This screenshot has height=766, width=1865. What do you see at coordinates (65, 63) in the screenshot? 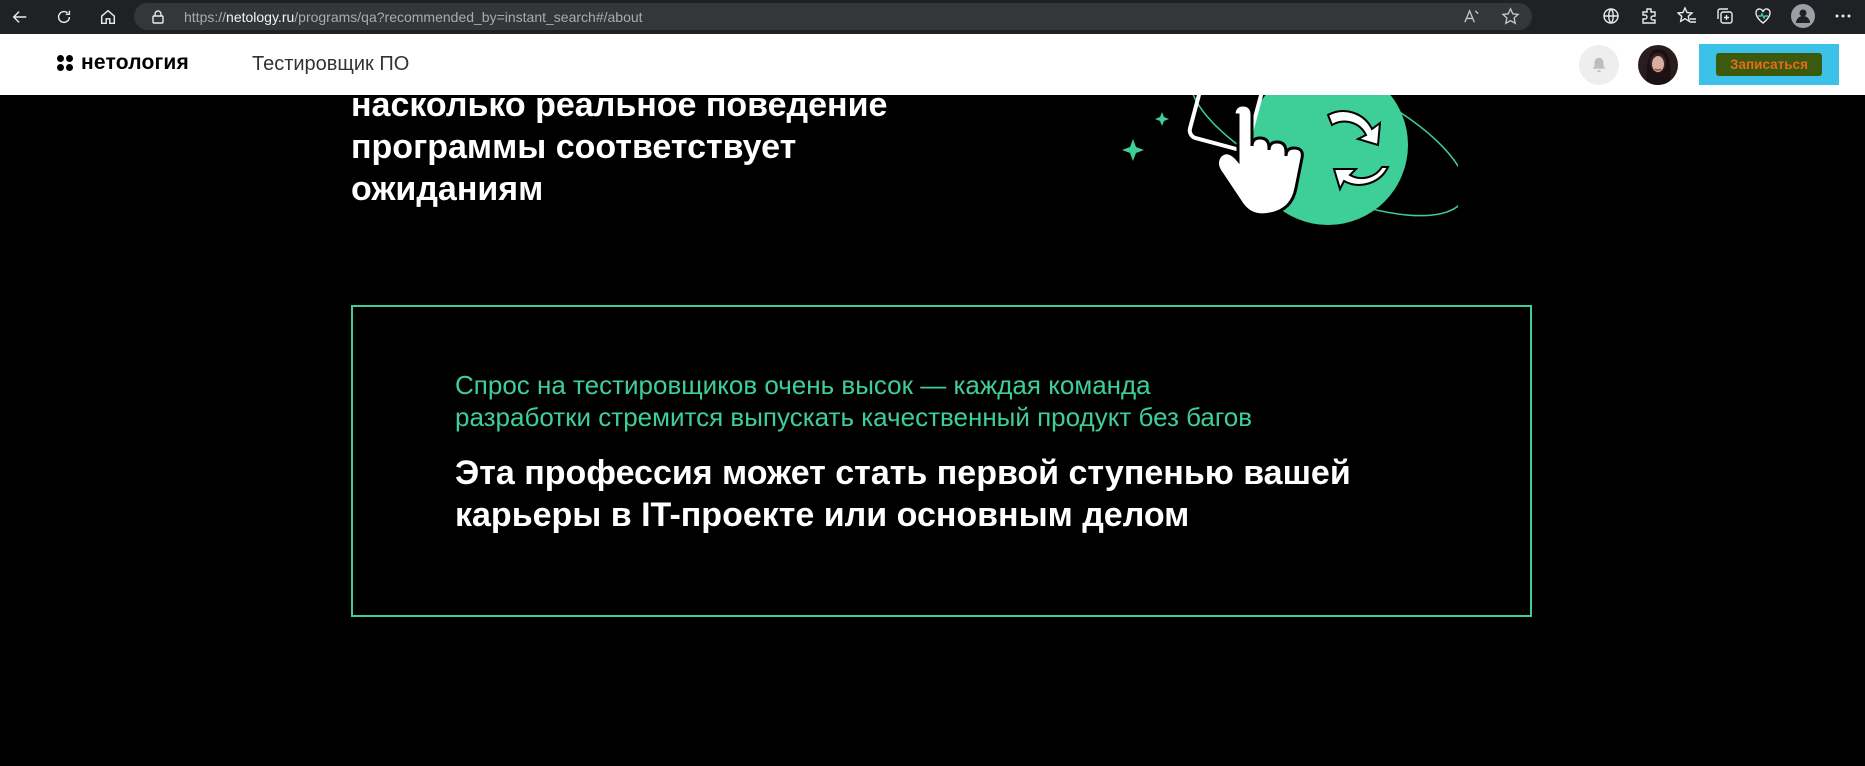
I see `logo-mark-icon` at bounding box center [65, 63].